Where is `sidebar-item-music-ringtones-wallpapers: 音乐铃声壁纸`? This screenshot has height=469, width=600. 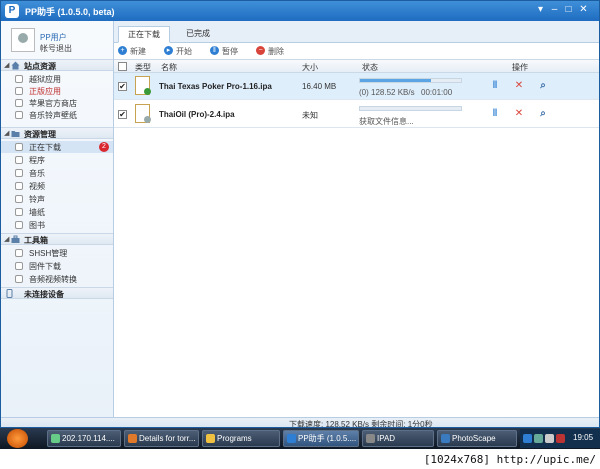 sidebar-item-music-ringtones-wallpapers: 音乐铃声壁纸 is located at coordinates (57, 115).